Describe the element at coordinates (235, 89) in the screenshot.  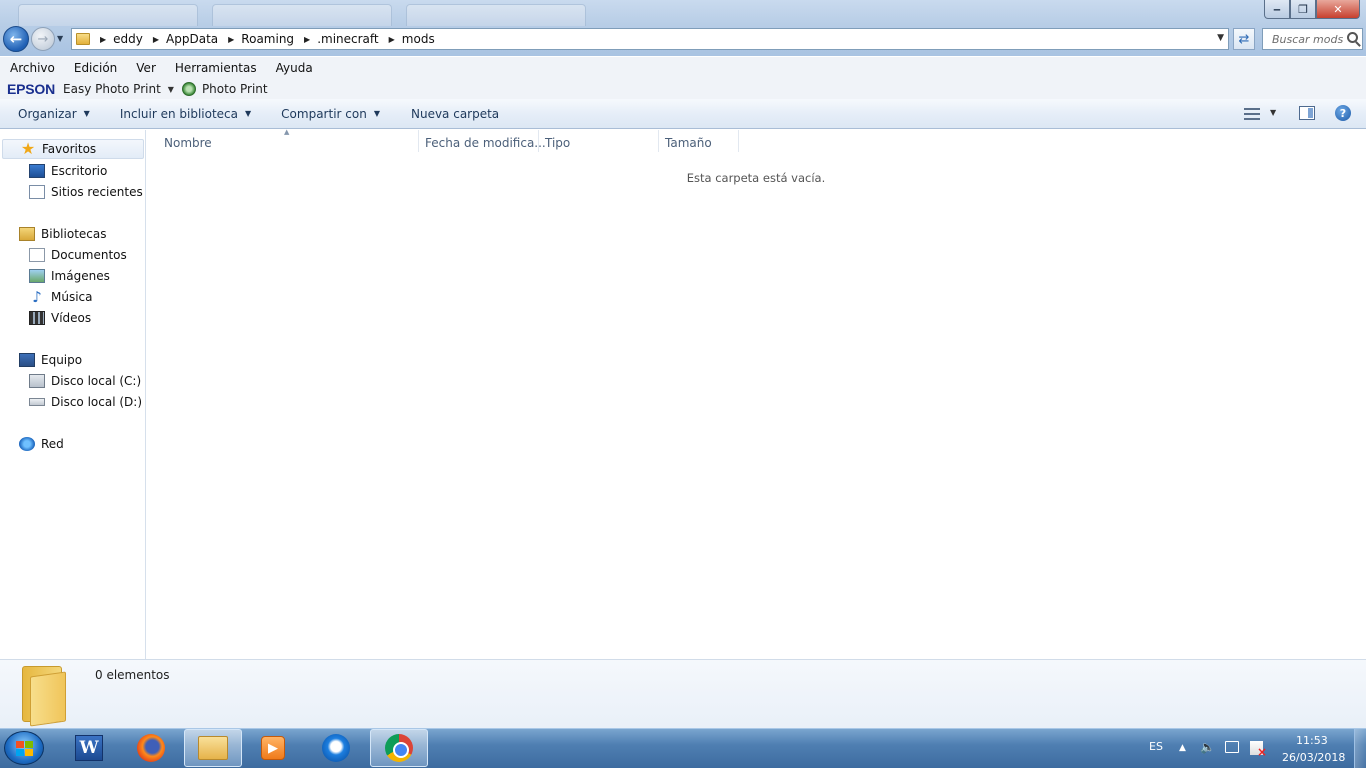
I see `photo-print-button: Photo Print` at that location.